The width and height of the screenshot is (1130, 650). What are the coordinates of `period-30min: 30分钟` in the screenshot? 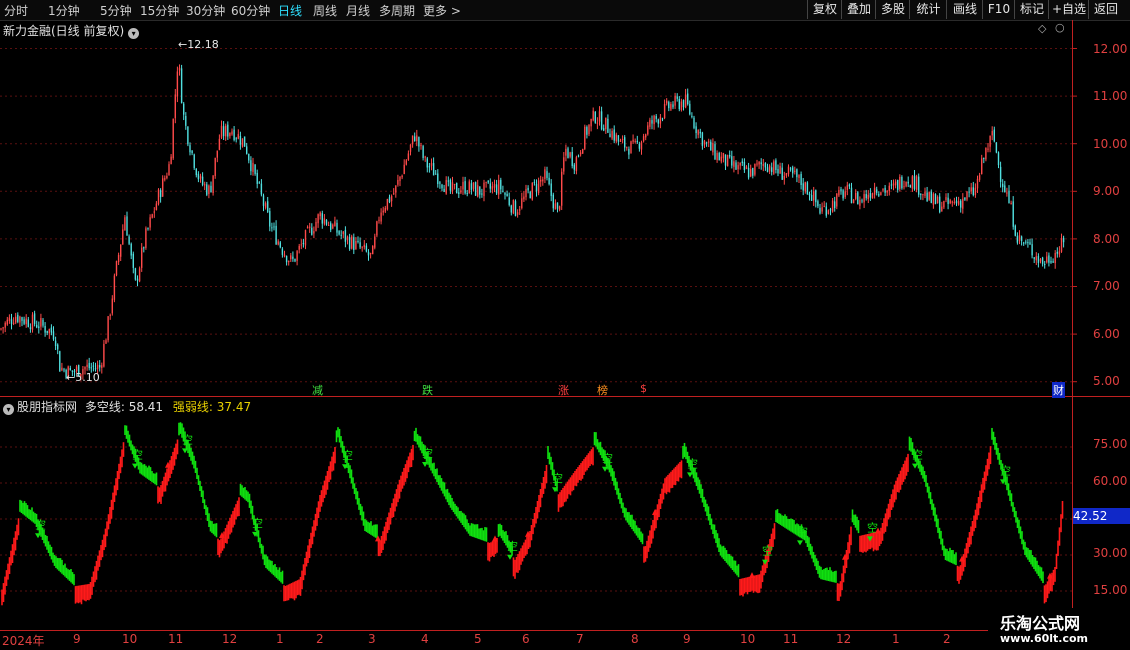 It's located at (205, 10).